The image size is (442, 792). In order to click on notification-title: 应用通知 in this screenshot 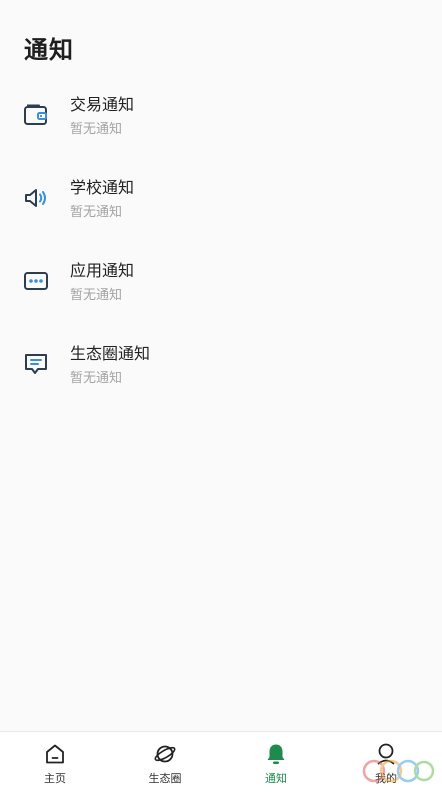, I will do `click(102, 270)`.